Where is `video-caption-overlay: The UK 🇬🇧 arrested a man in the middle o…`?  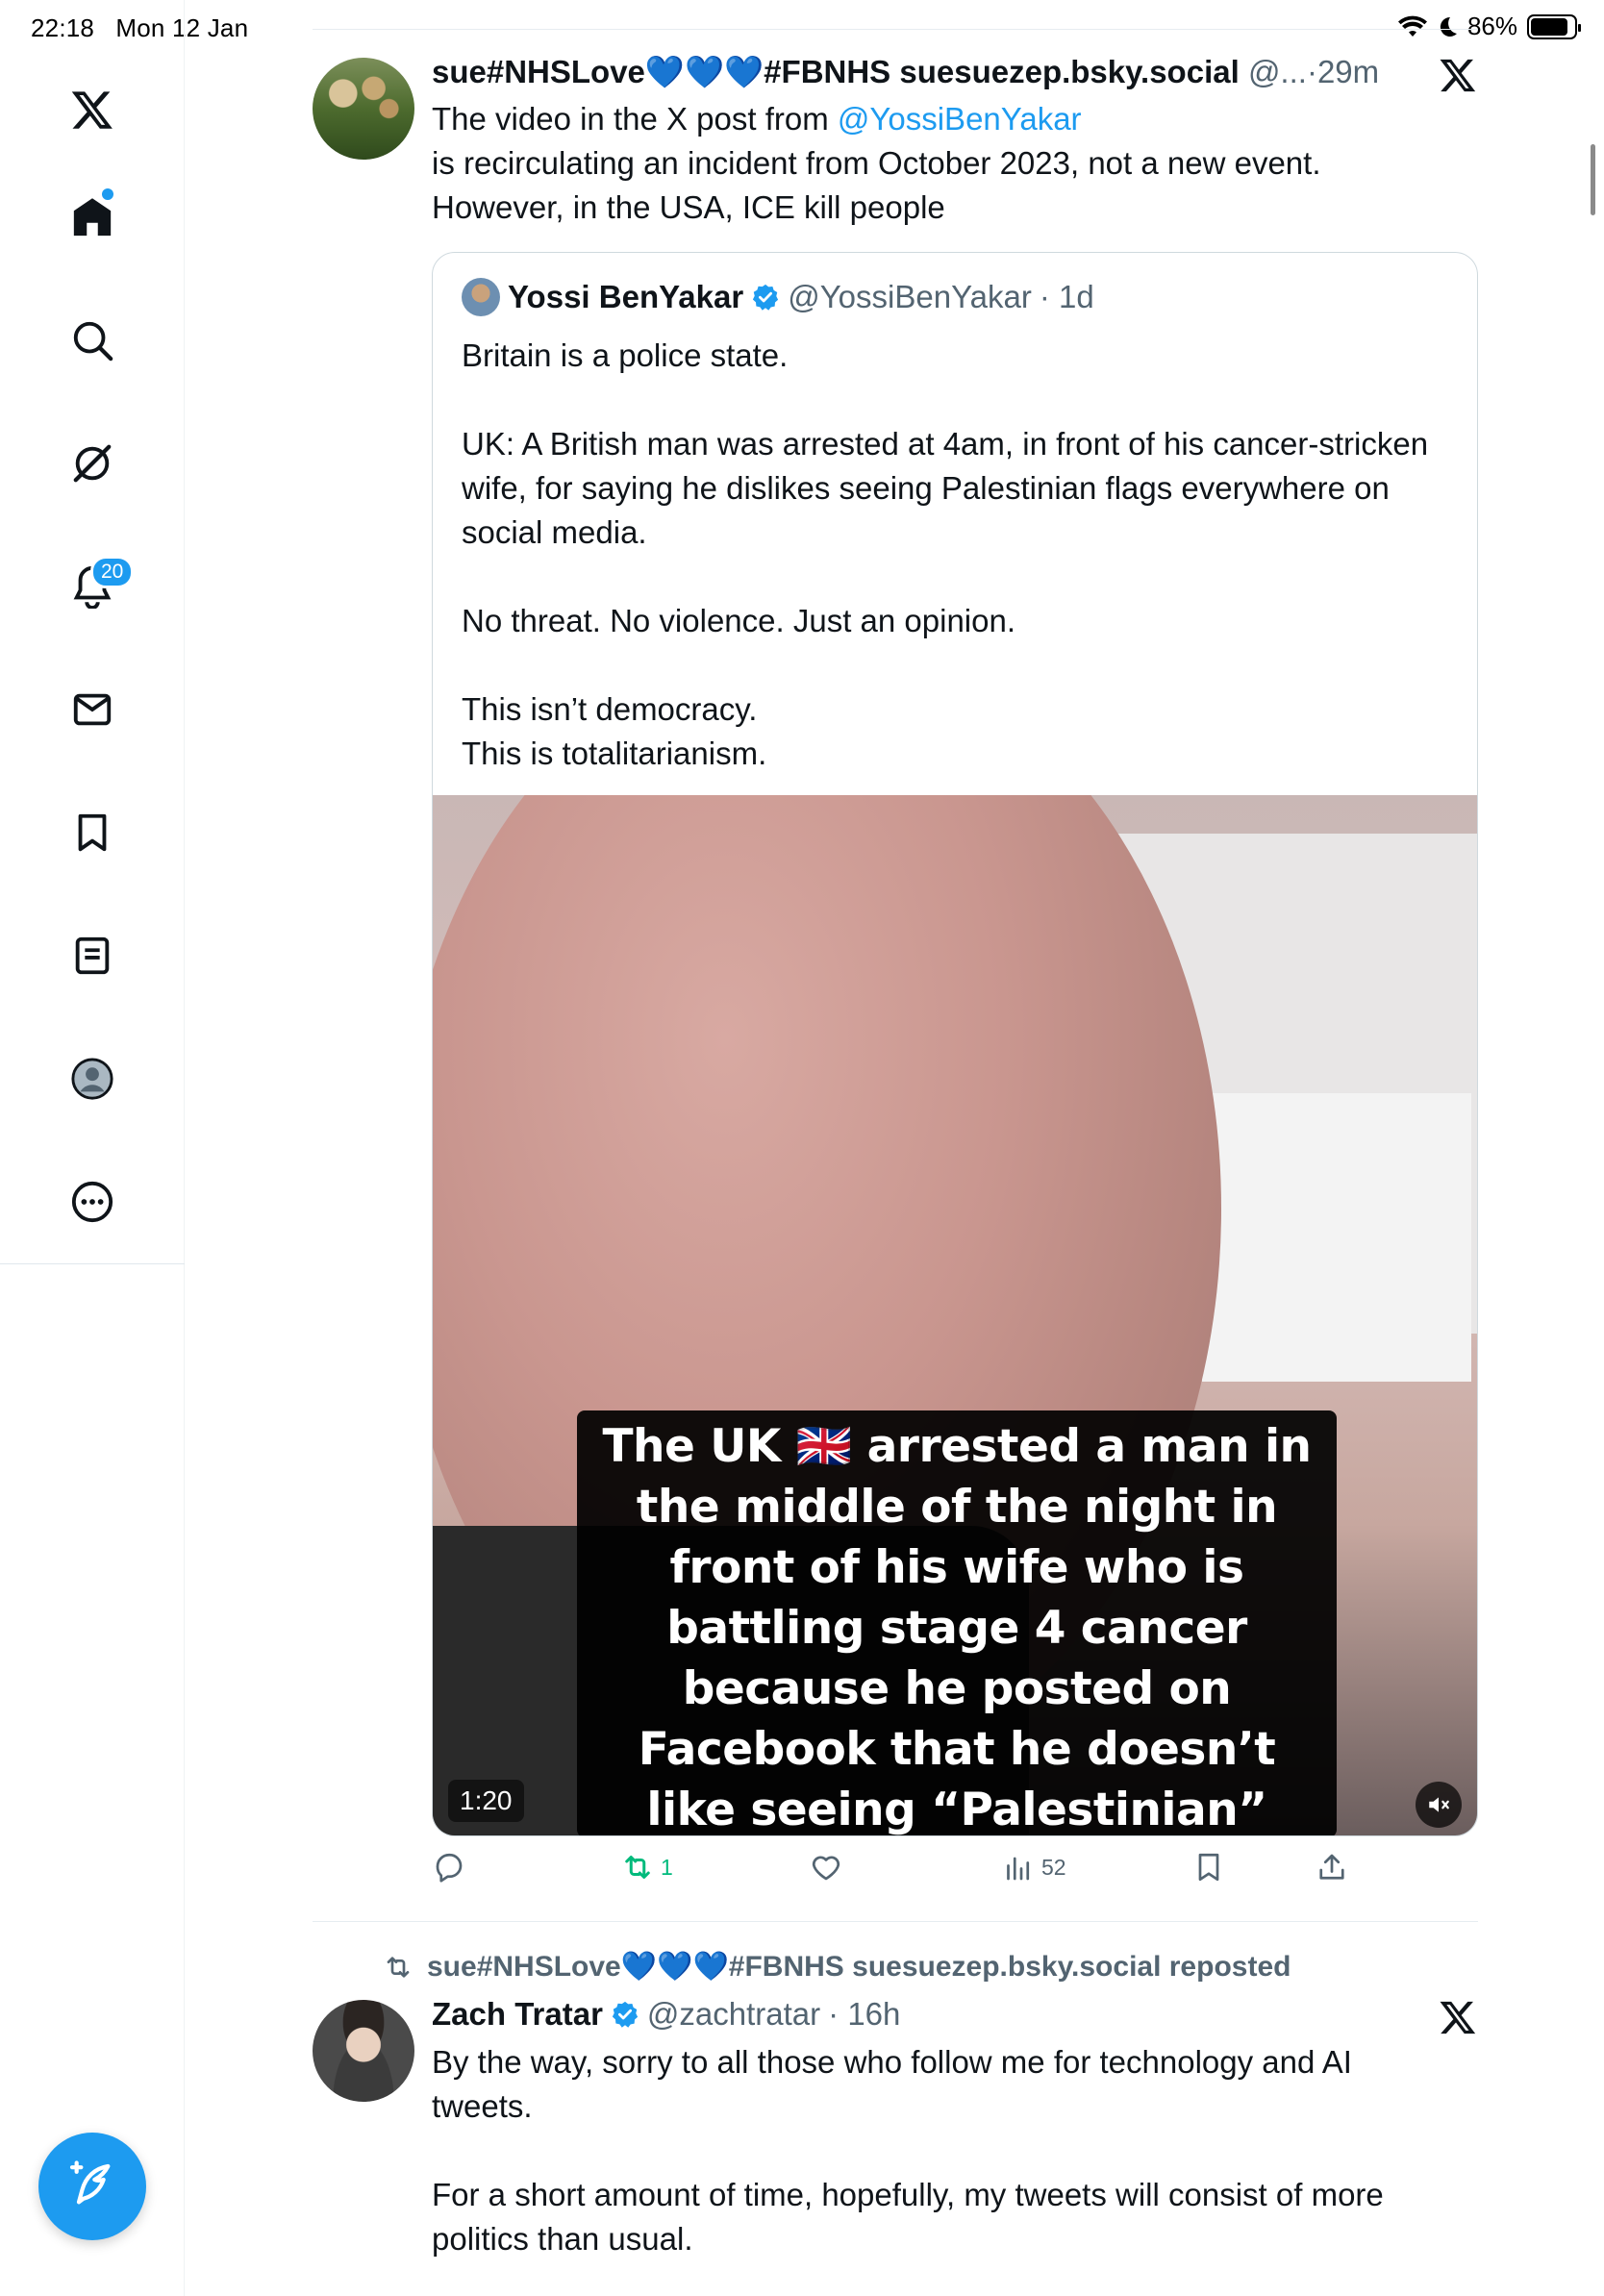 video-caption-overlay: The UK 🇬🇧 arrested a man in the middle o… is located at coordinates (957, 1623).